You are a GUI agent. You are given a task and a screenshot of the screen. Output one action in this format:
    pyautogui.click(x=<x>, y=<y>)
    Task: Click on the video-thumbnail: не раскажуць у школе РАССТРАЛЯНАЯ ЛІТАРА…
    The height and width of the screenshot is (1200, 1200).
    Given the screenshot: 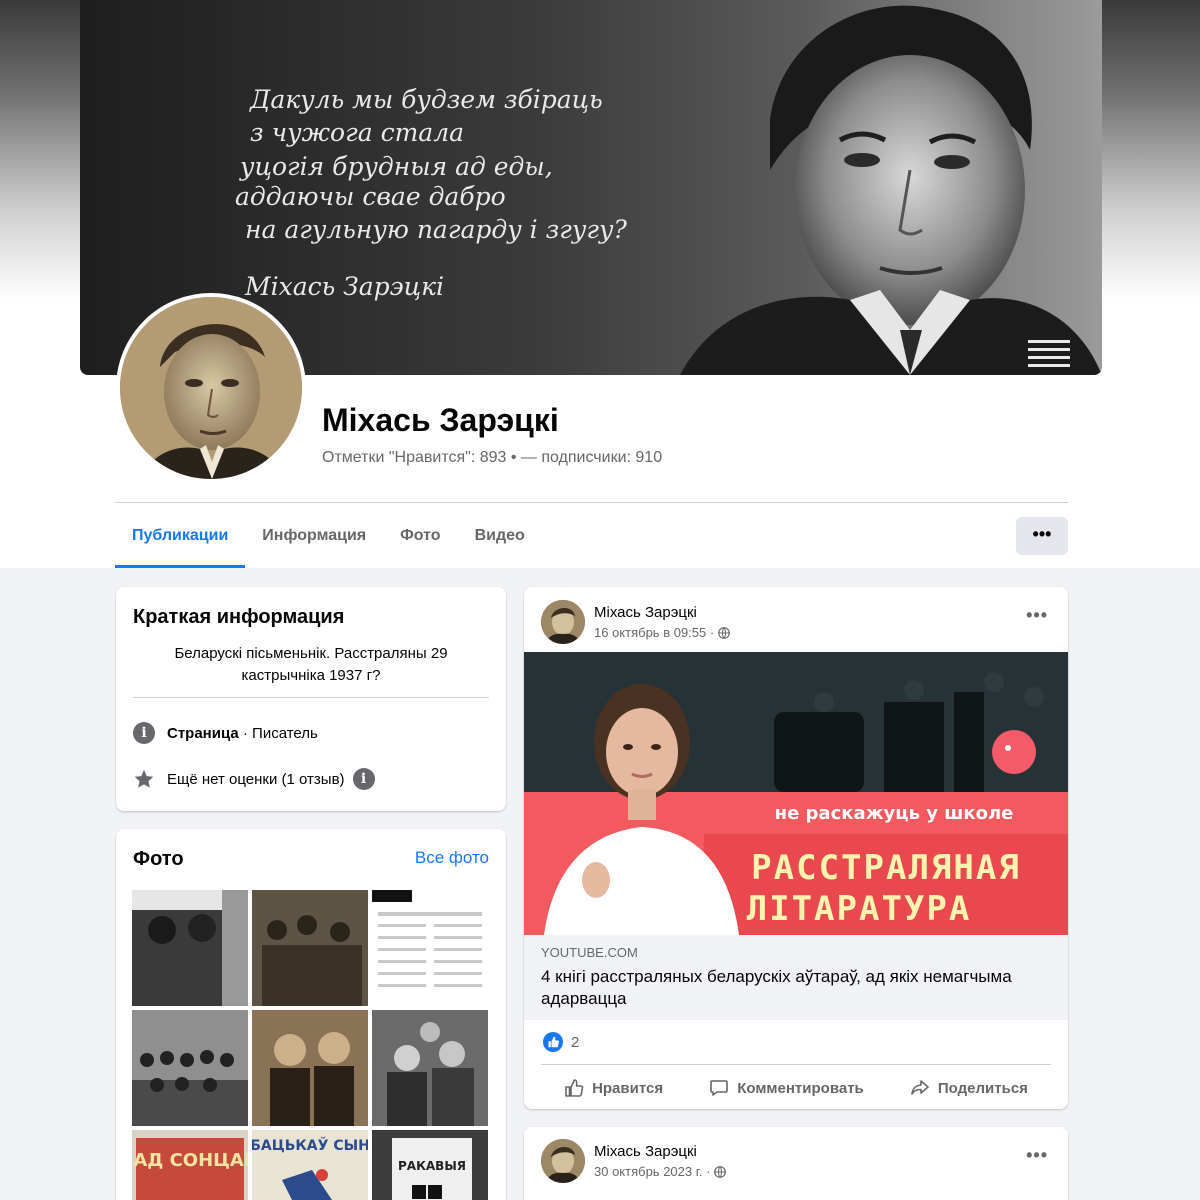 What is the action you would take?
    pyautogui.click(x=796, y=793)
    